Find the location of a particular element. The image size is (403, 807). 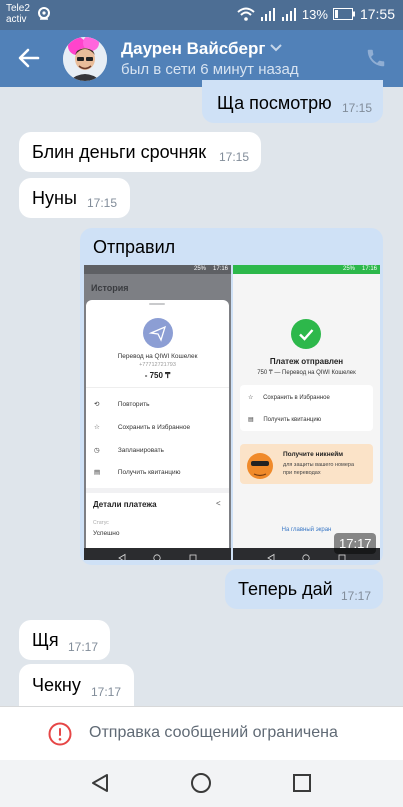

wifi-icon is located at coordinates (246, 14).